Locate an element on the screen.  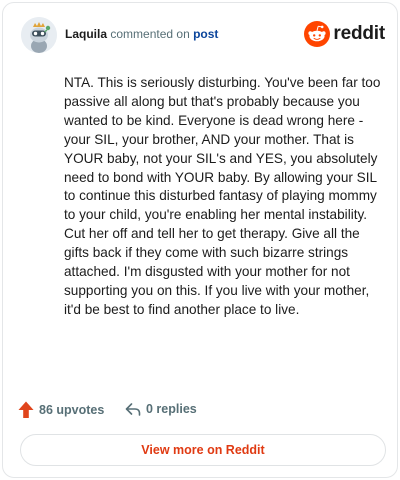
upvote-group: 86 upvotes is located at coordinates (61, 410).